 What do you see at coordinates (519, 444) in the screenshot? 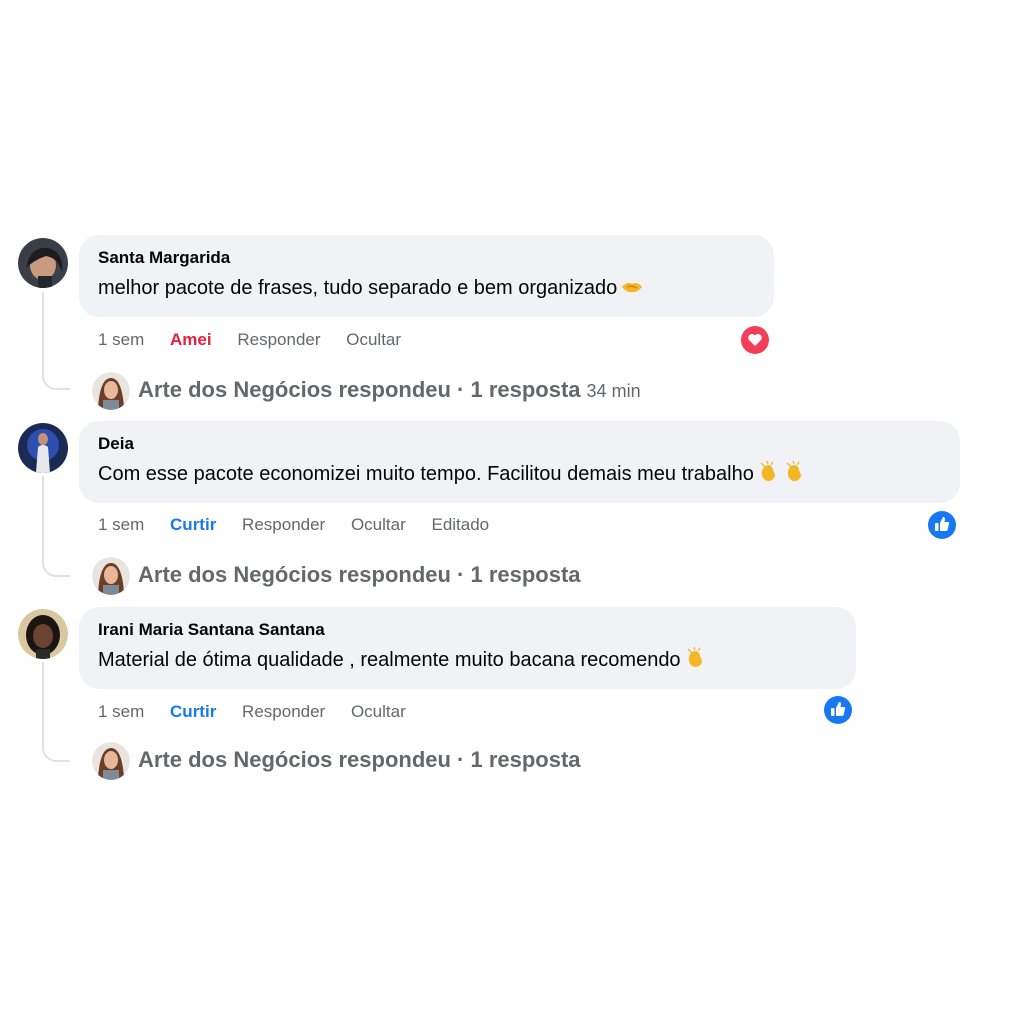
I see `comment-author: Deia` at bounding box center [519, 444].